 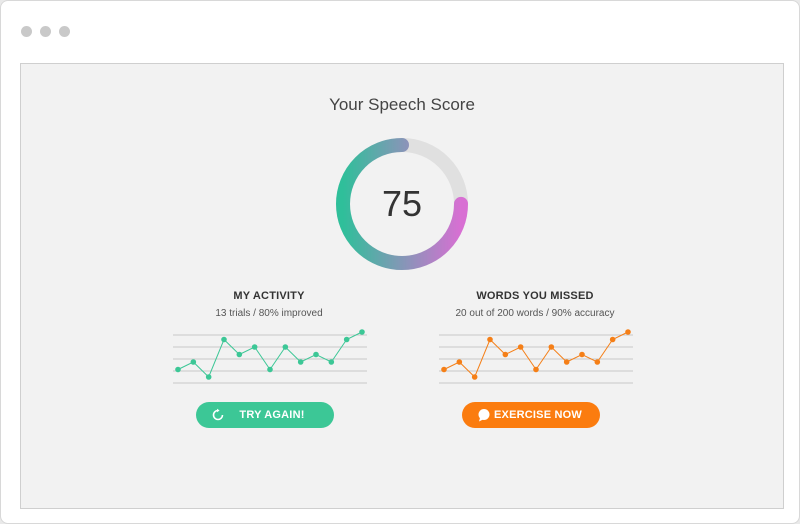 What do you see at coordinates (26, 31) in the screenshot?
I see `window-dot-close` at bounding box center [26, 31].